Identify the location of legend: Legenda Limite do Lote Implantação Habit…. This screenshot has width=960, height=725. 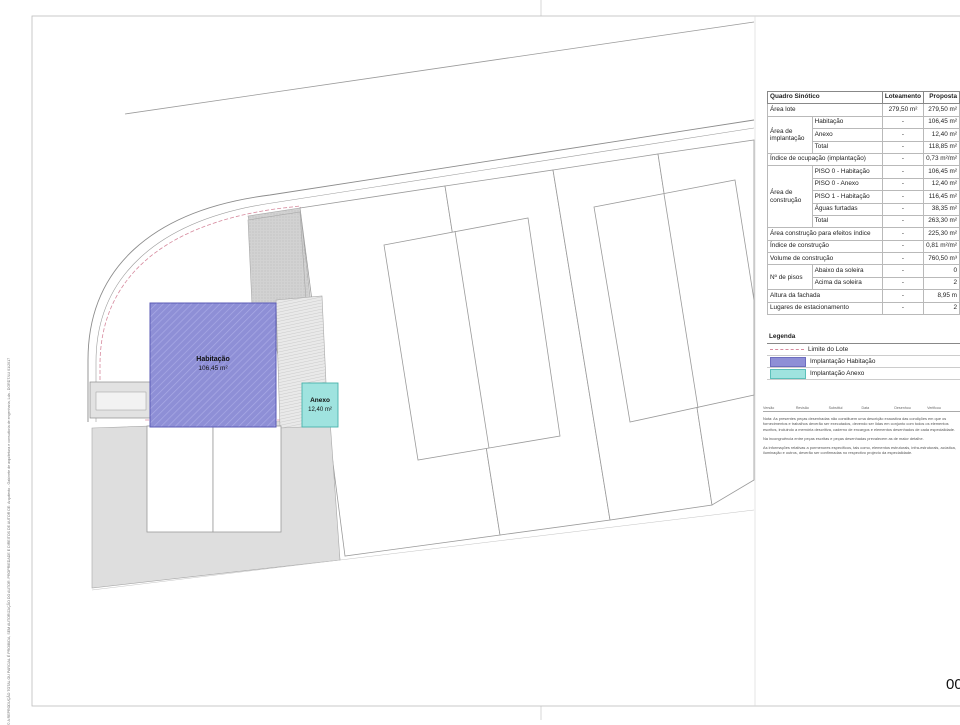
(863, 356).